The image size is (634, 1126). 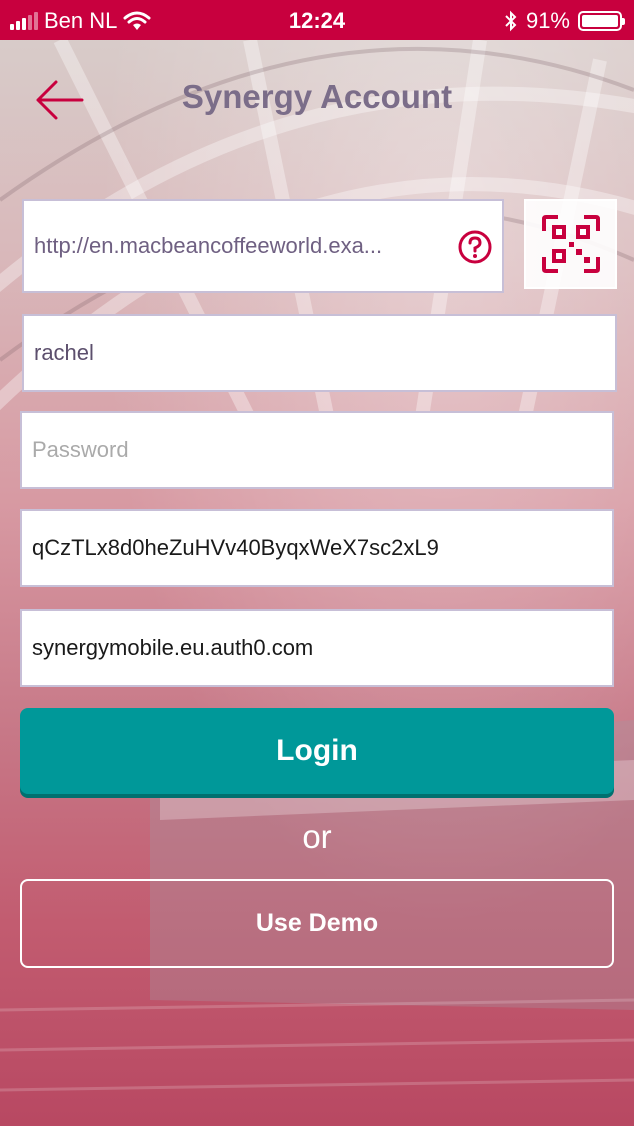 What do you see at coordinates (317, 96) in the screenshot?
I see `page-title: Synergy Account` at bounding box center [317, 96].